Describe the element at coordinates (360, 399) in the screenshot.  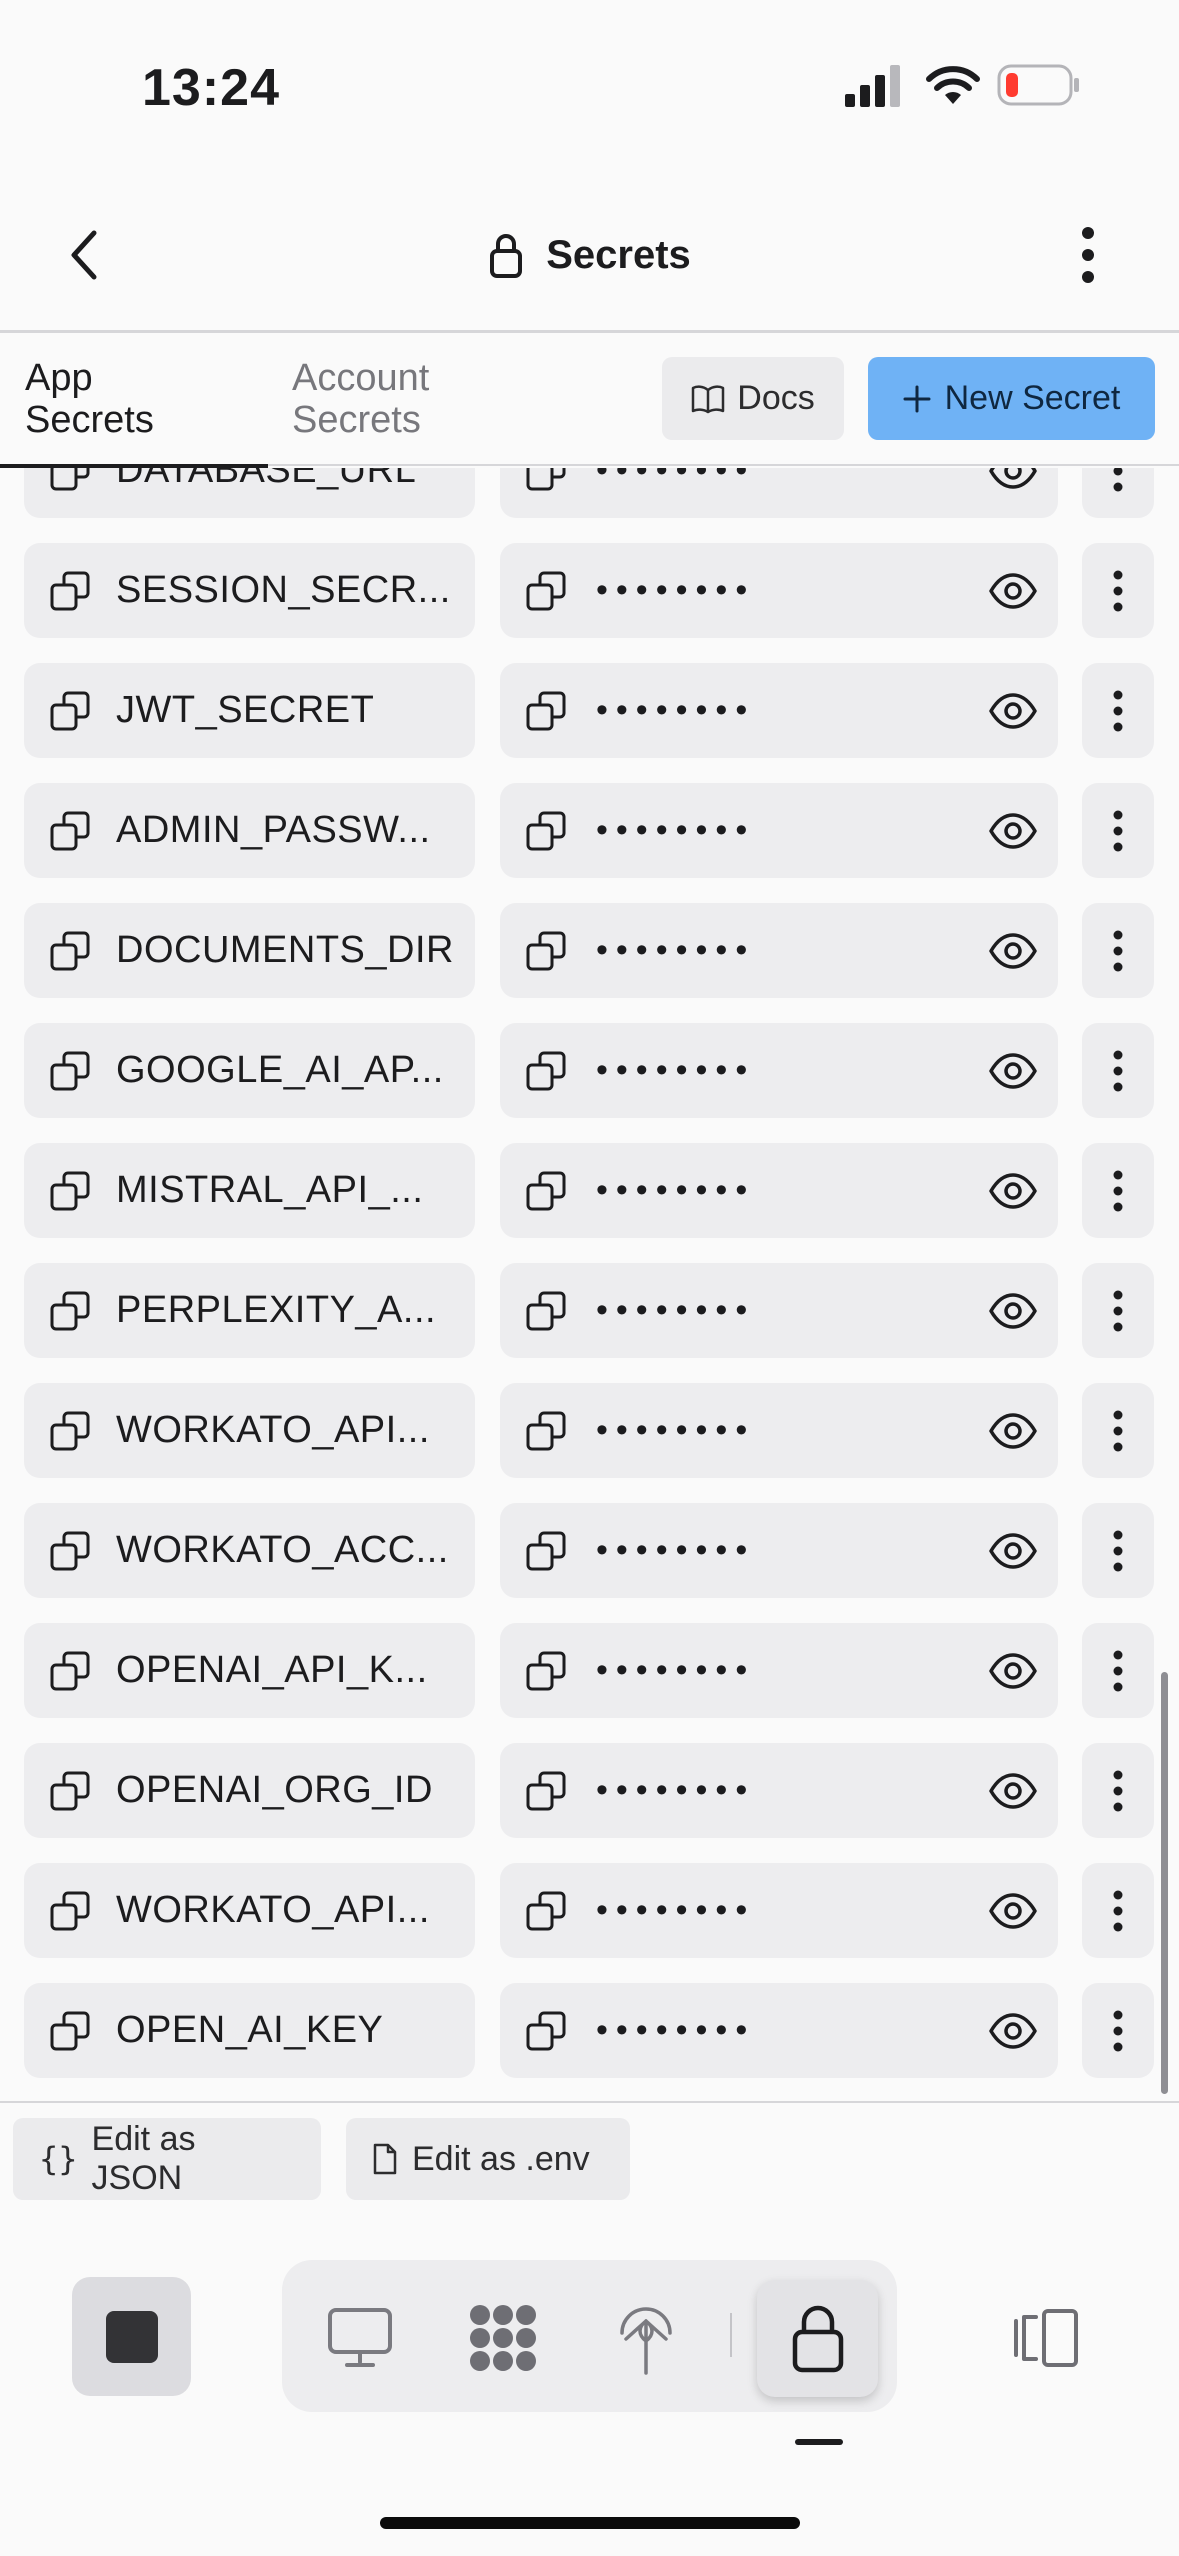
I see `tab-account-secrets: Account Secrets` at that location.